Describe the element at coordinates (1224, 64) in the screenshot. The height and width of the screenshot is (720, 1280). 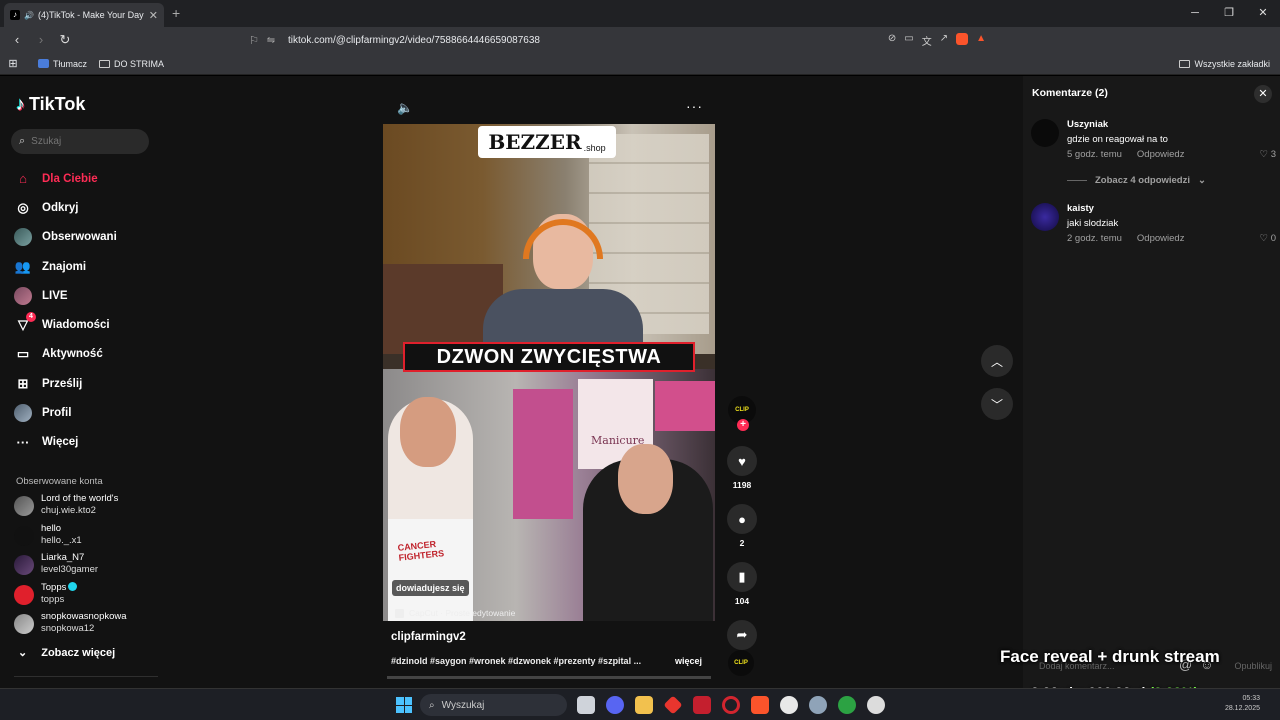
I see `all-bookmarks: Wszystkie zakładki` at that location.